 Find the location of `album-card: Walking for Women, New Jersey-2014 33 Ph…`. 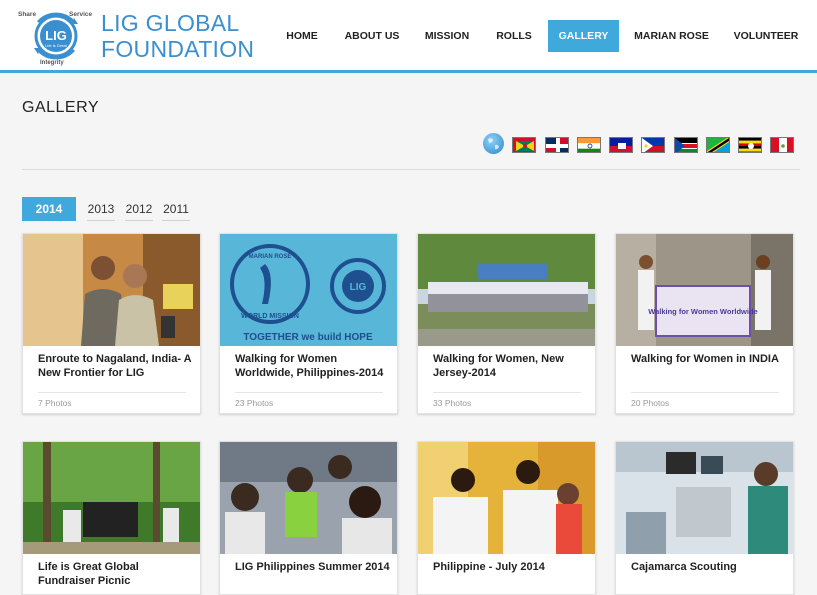

album-card: Walking for Women, New Jersey-2014 33 Ph… is located at coordinates (506, 323).